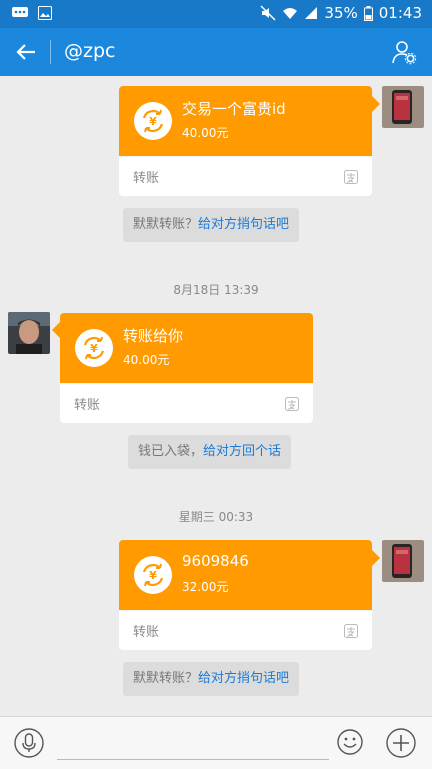  I want to click on reply-link: 给对方回个话, so click(242, 451).